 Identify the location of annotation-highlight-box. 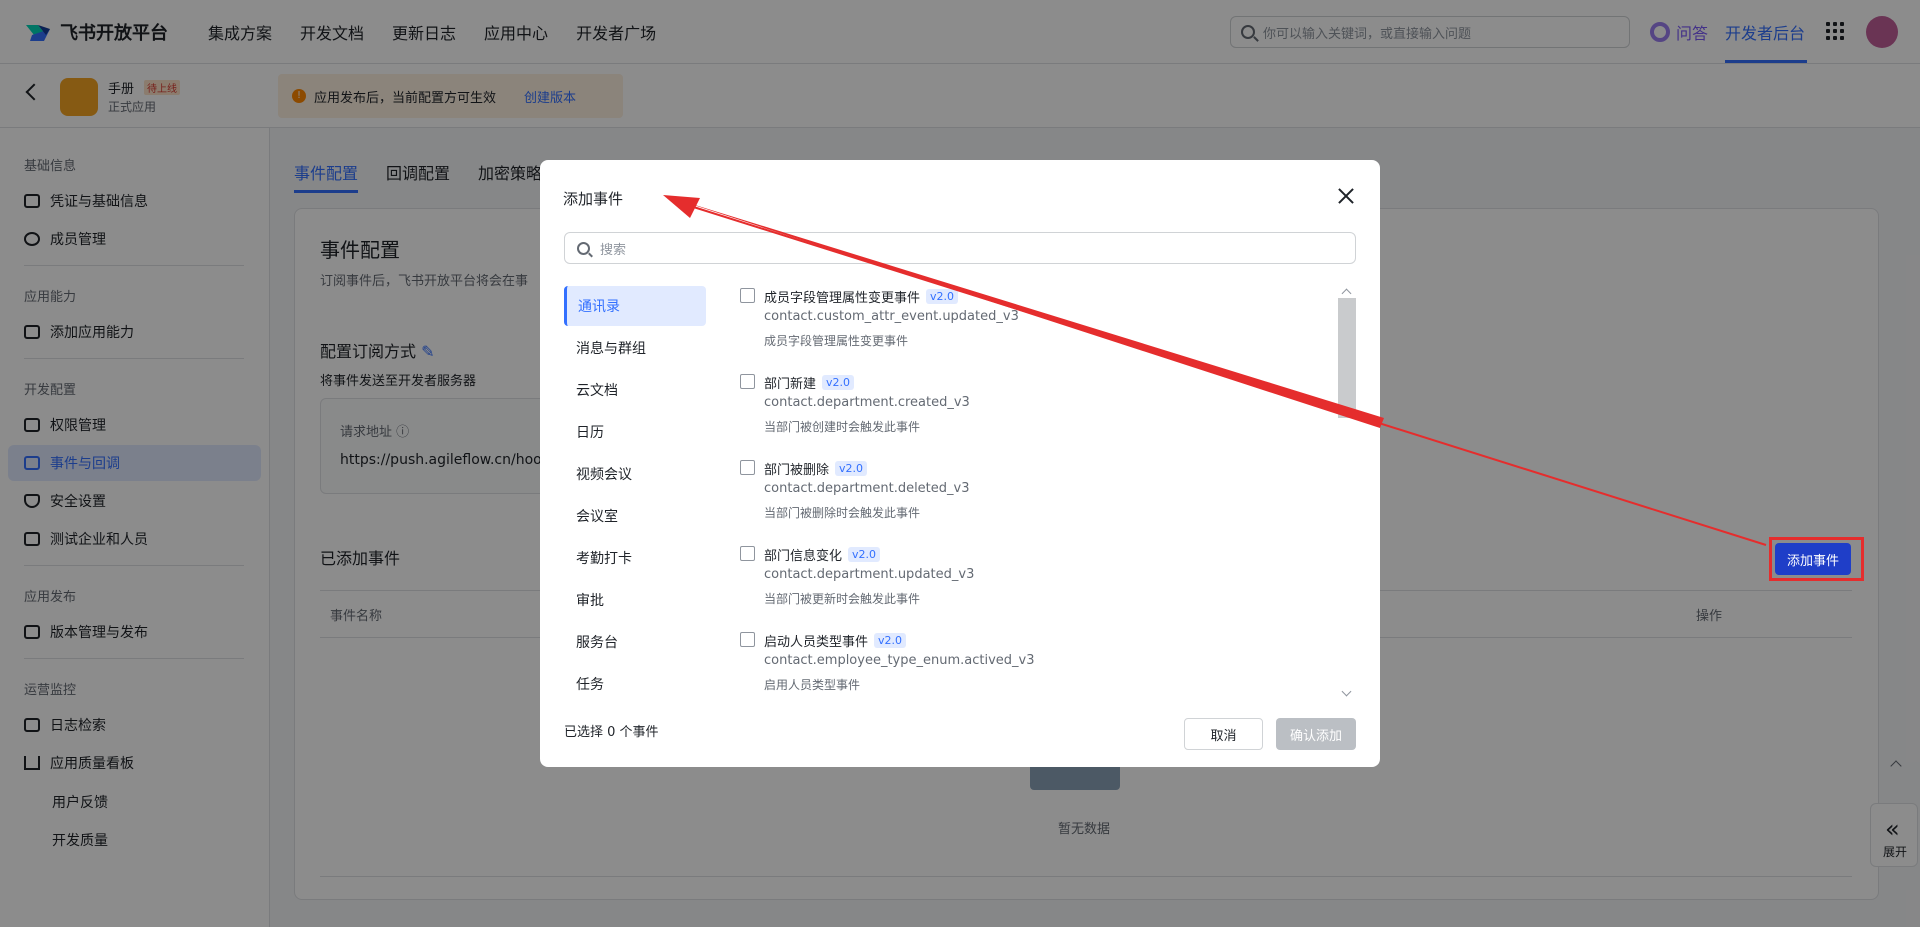
(1816, 559).